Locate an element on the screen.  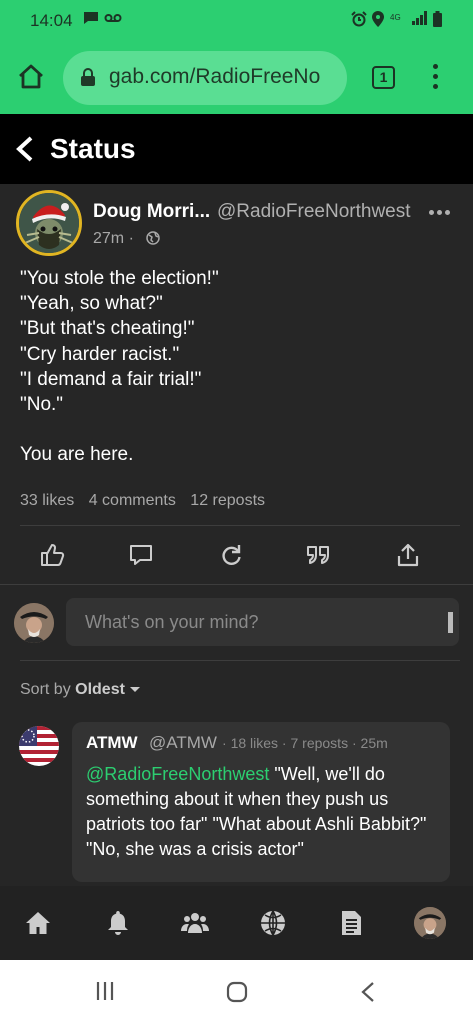
reposts-count: 12 reposts is located at coordinates (227, 500).